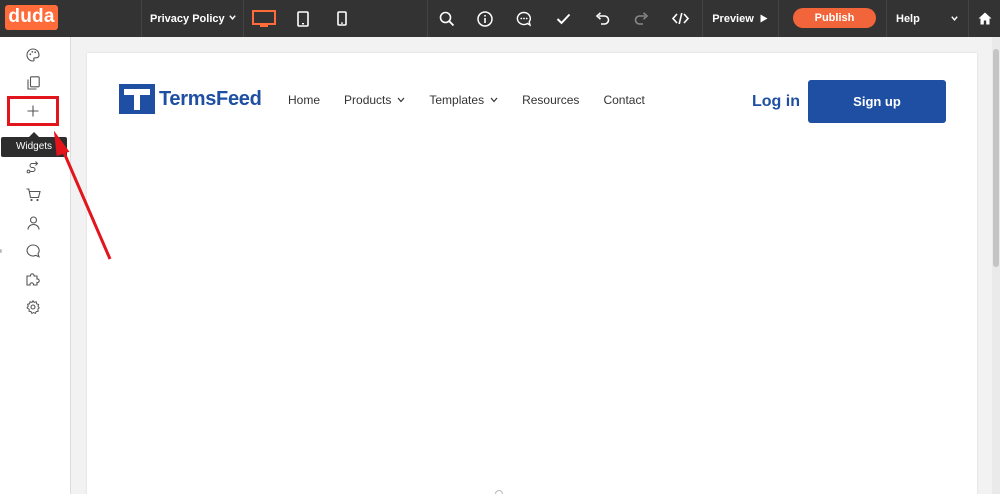 The width and height of the screenshot is (1000, 494). I want to click on mobile-icon, so click(342, 18).